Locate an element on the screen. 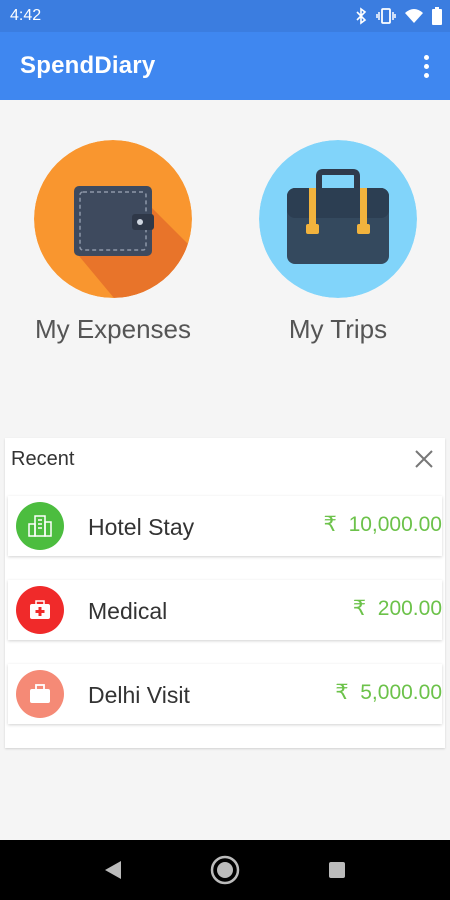 The height and width of the screenshot is (900, 450). bluetooth-icon is located at coordinates (361, 16).